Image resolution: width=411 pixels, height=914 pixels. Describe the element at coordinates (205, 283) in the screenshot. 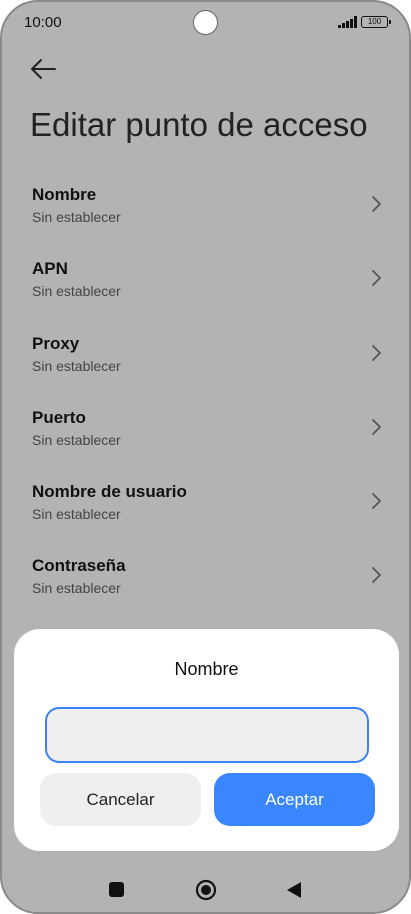

I see `setting-item-apn: APN Sin establecer` at that location.